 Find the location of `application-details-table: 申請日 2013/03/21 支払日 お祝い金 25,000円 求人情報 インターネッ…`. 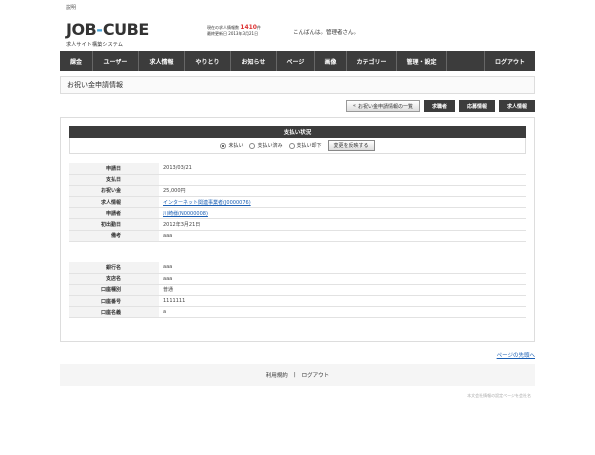

application-details-table: 申請日 2013/03/21 支払日 お祝い金 25,000円 求人情報 インターネッ… is located at coordinates (297, 202).